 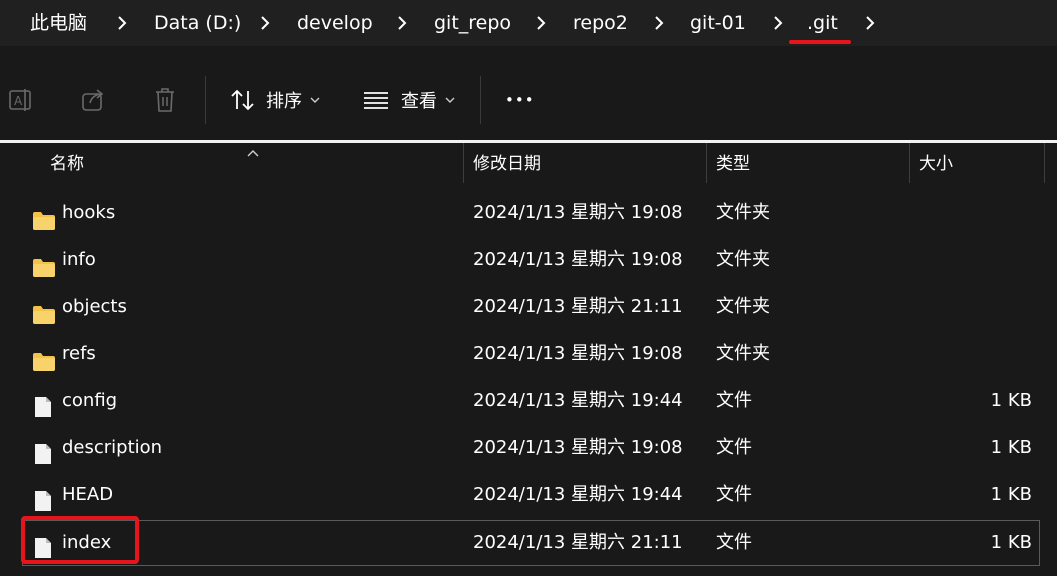 I want to click on list-item: description 2024/1/13 星期六 19:08 文件 1 KB, so click(x=531, y=448).